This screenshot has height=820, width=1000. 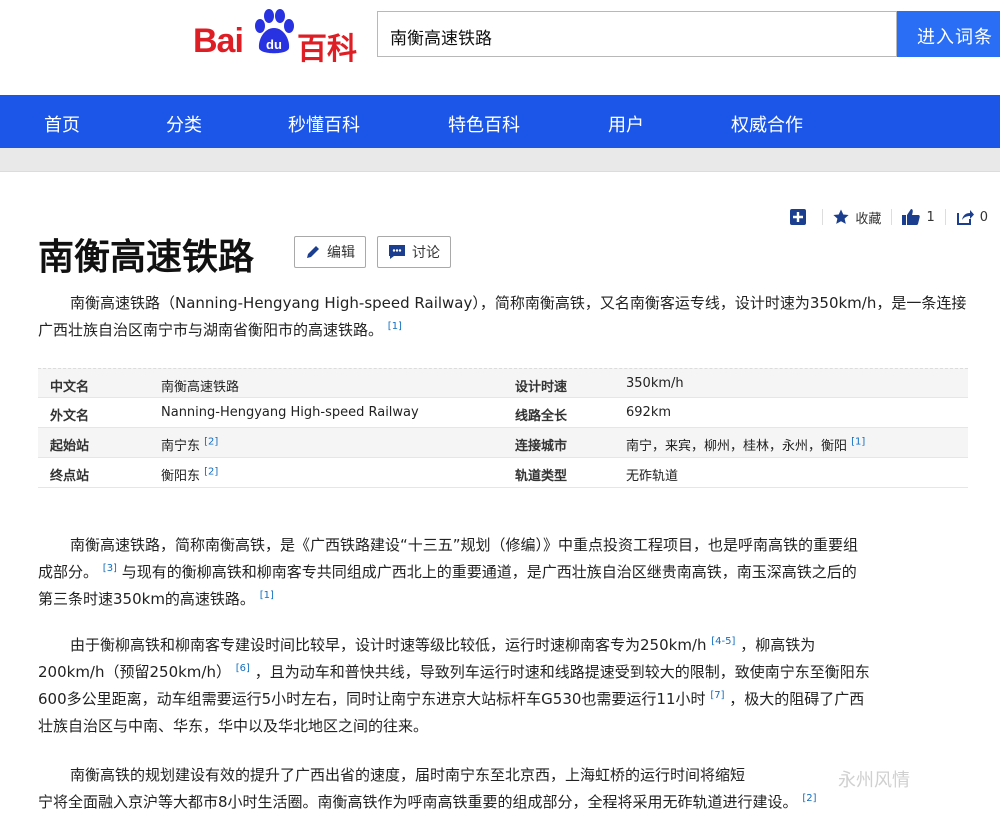 I want to click on main-nav: 首页 分类 秒懂百科 特色百科 用户 权威合作, so click(x=500, y=121).